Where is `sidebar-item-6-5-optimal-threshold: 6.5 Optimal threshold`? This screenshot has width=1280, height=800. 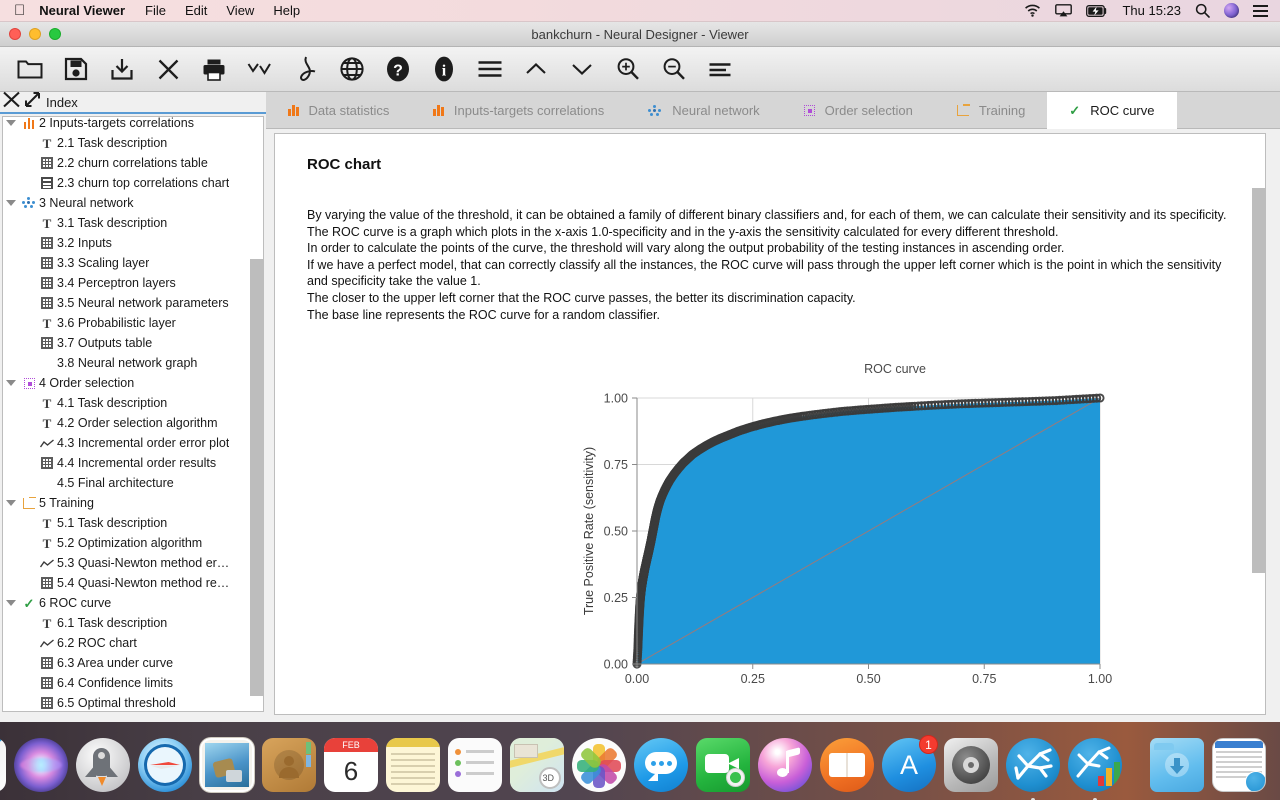
sidebar-item-6-5-optimal-threshold: 6.5 Optimal threshold is located at coordinates (133, 702).